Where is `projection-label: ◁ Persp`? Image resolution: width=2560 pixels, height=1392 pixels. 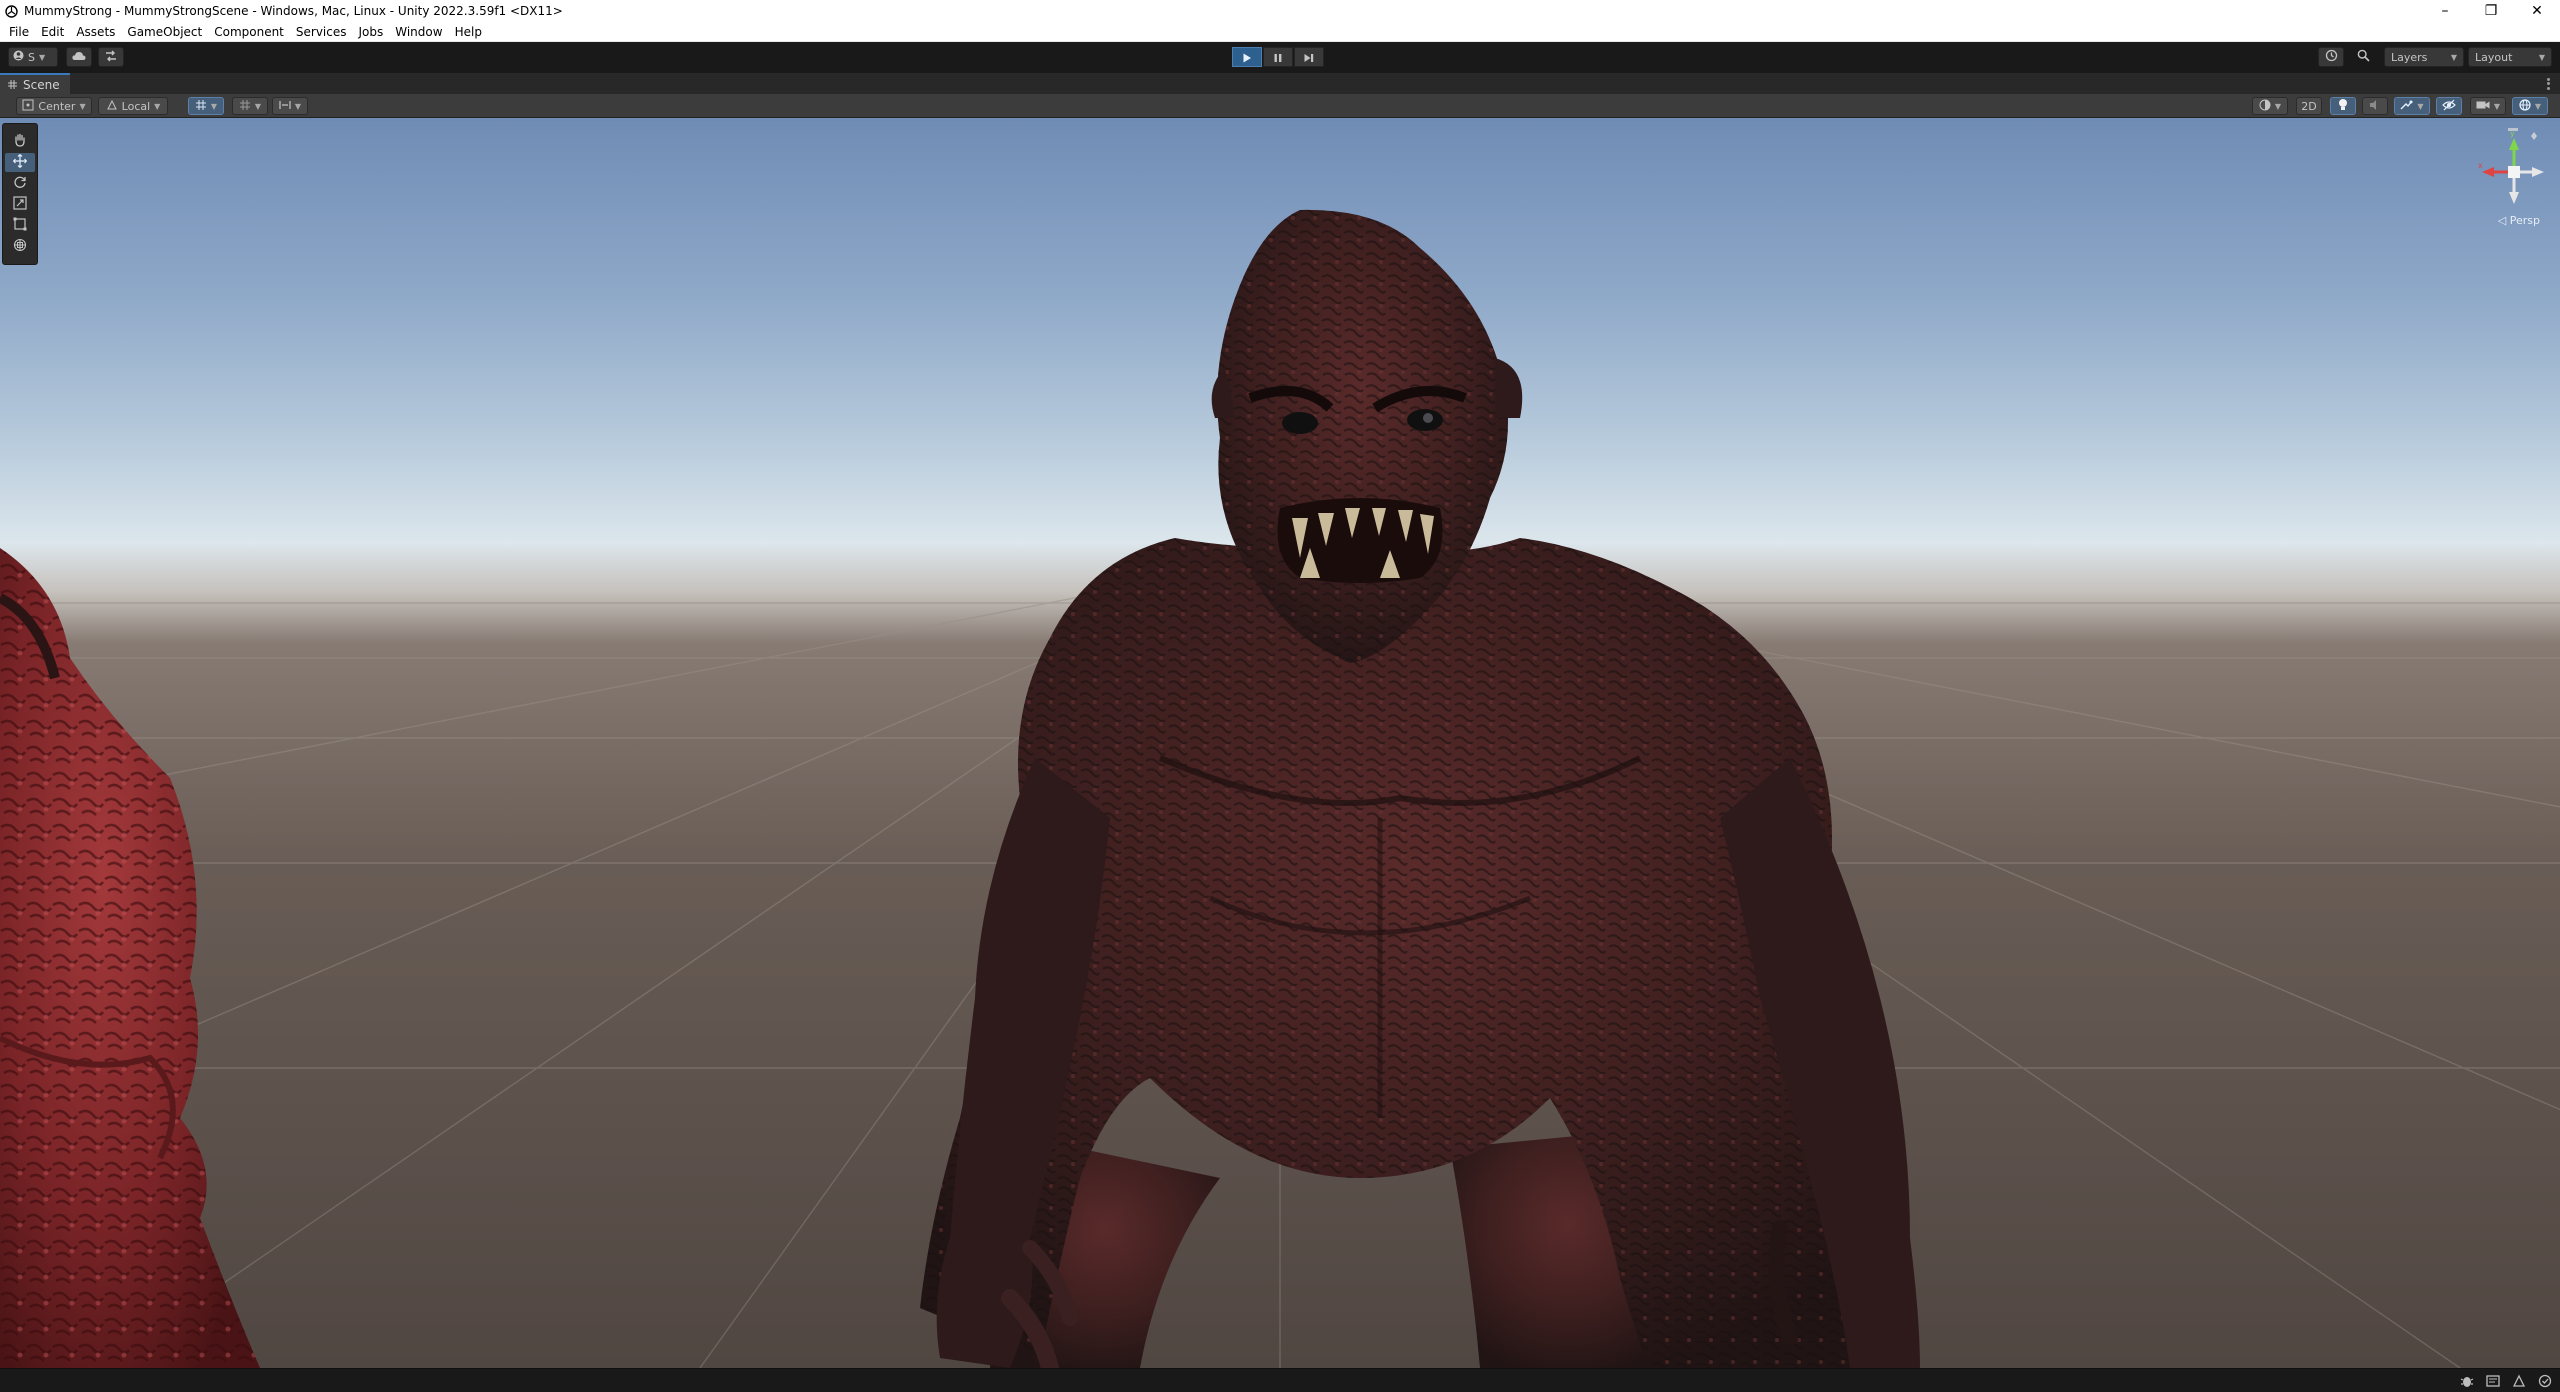 projection-label: ◁ Persp is located at coordinates (2519, 220).